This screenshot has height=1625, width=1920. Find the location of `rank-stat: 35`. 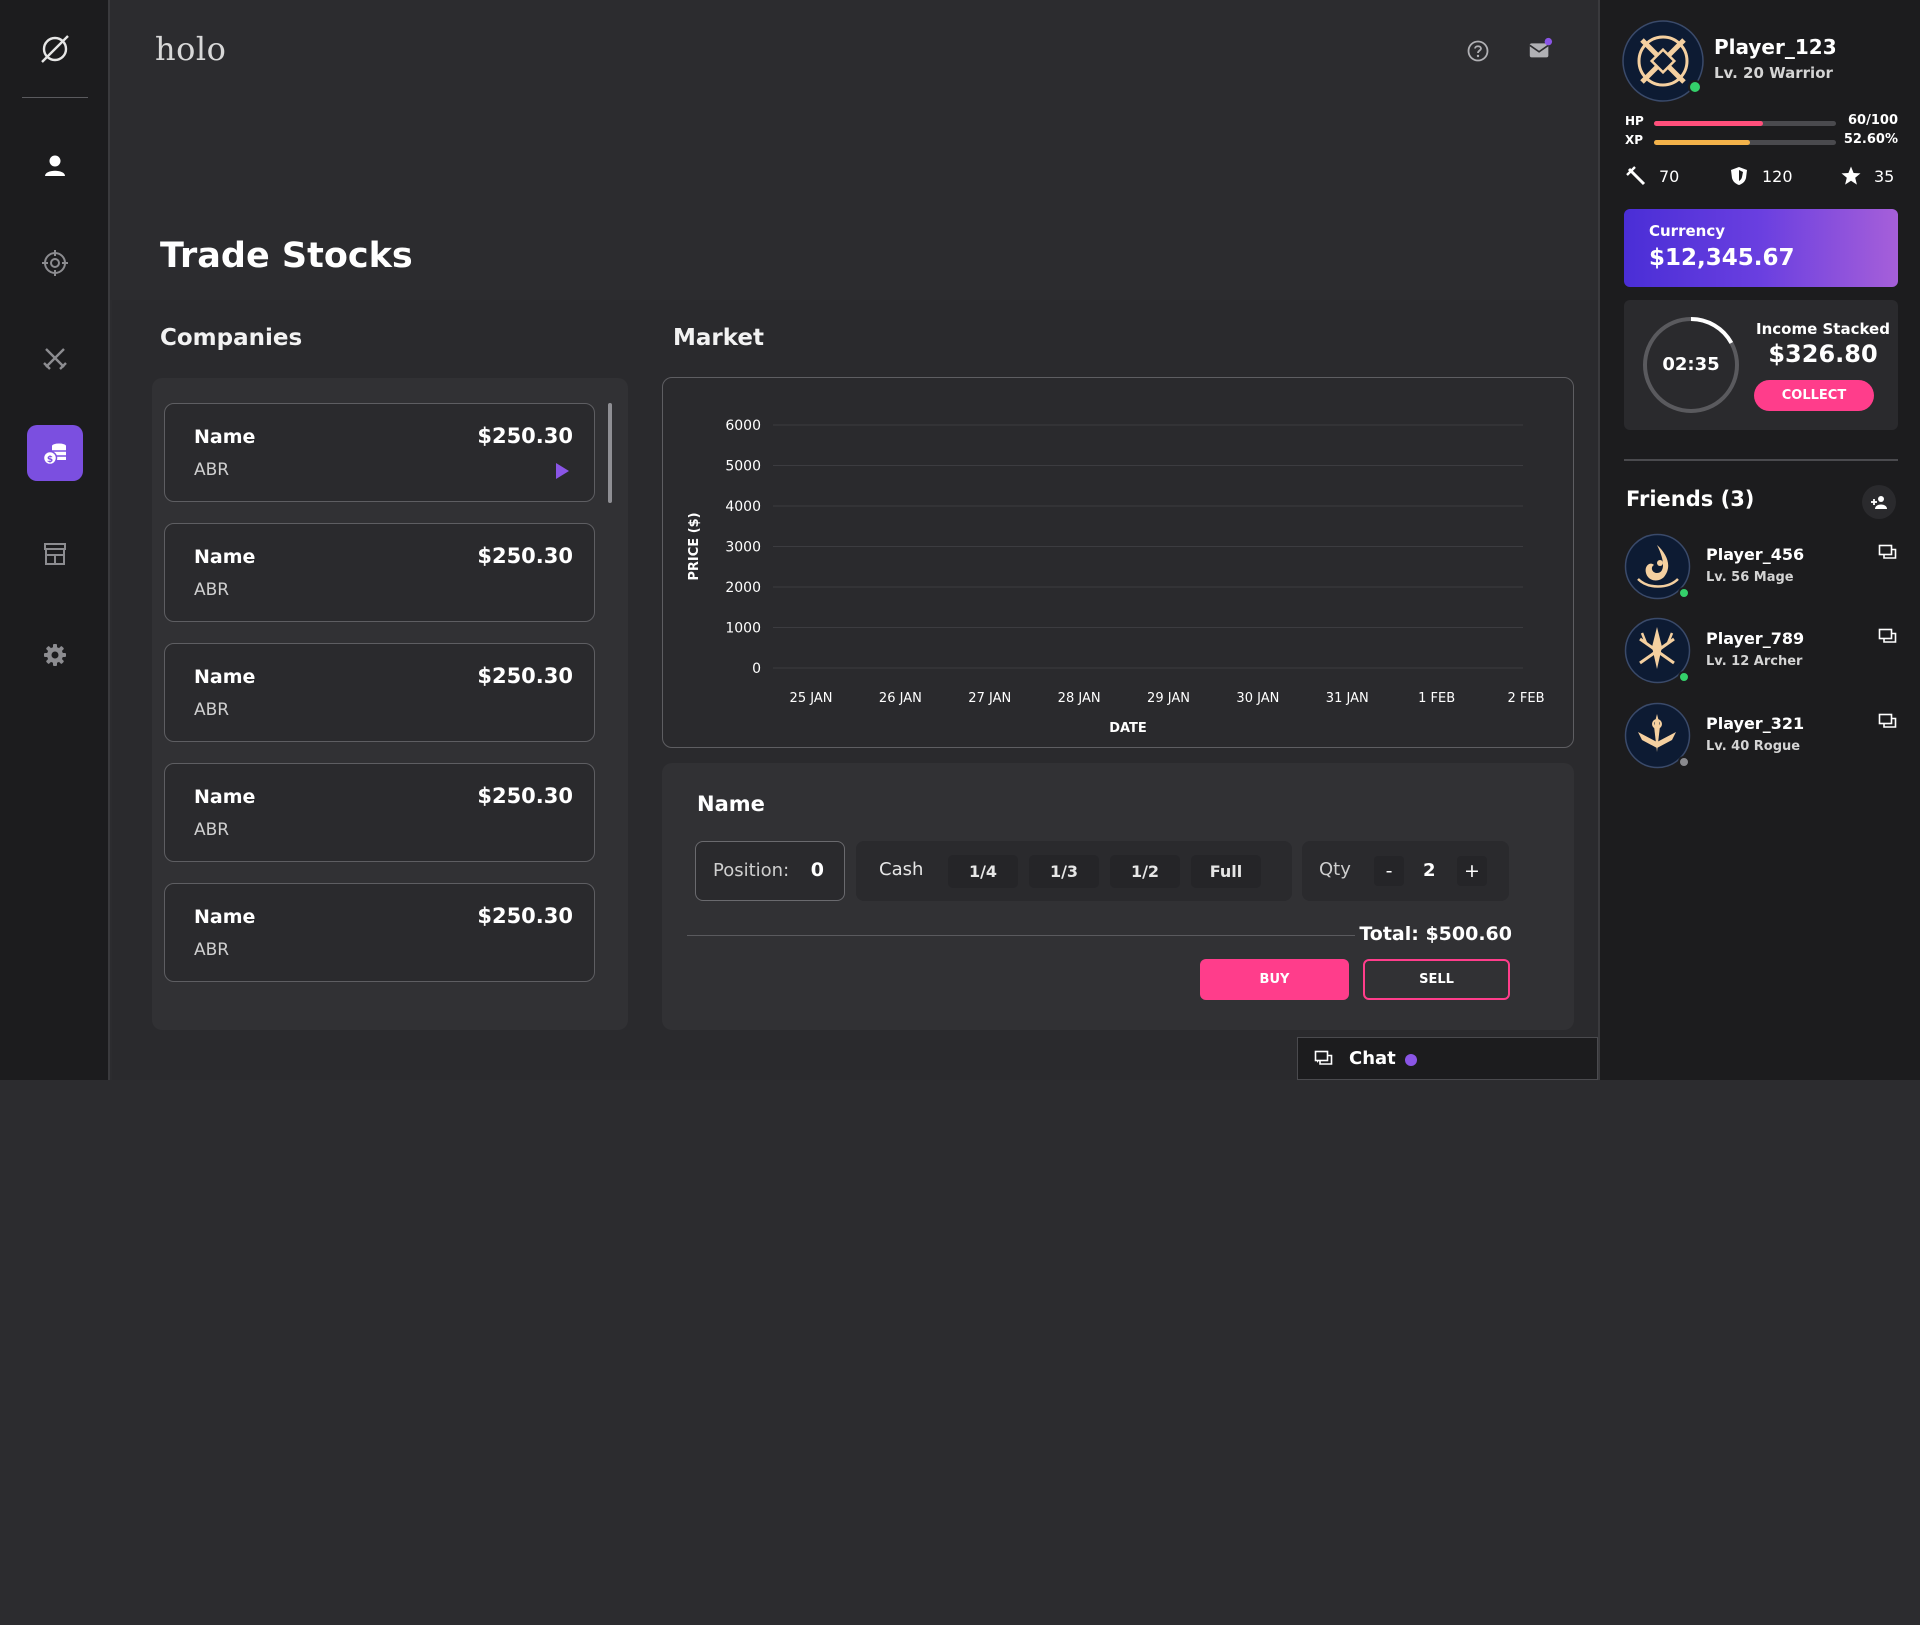

rank-stat: 35 is located at coordinates (1867, 176).